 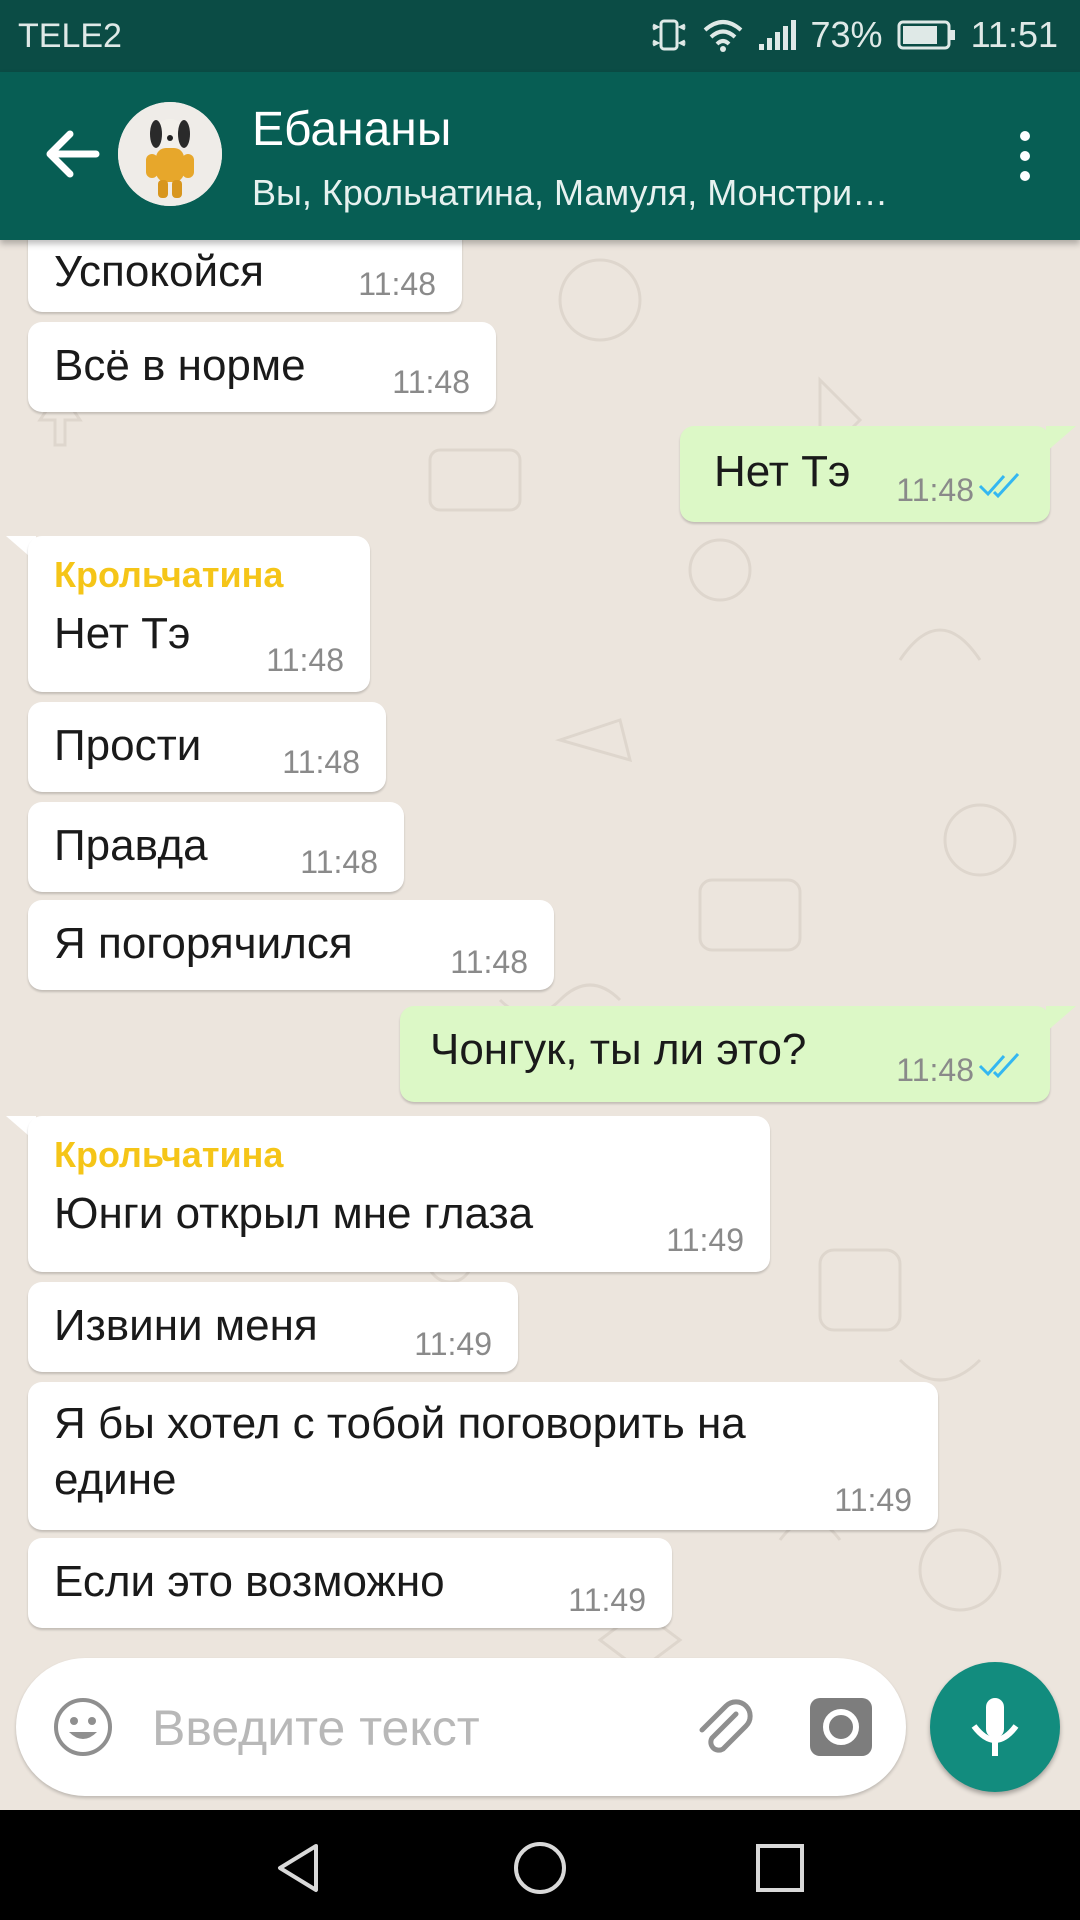 What do you see at coordinates (668, 35) in the screenshot?
I see `vibrate-icon` at bounding box center [668, 35].